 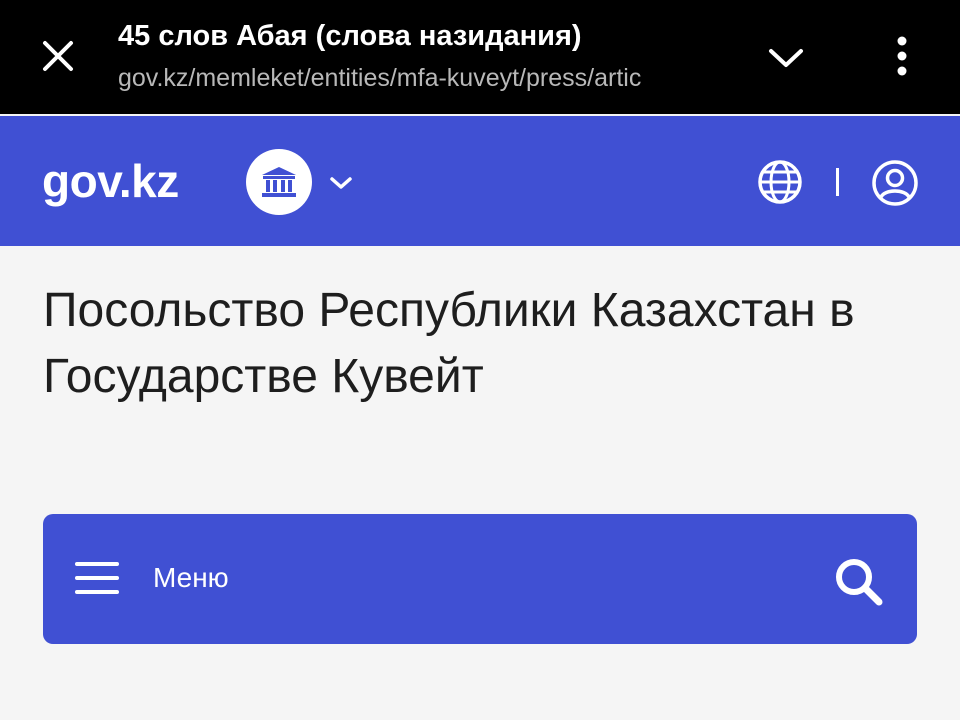 I want to click on search-icon, so click(x=859, y=582).